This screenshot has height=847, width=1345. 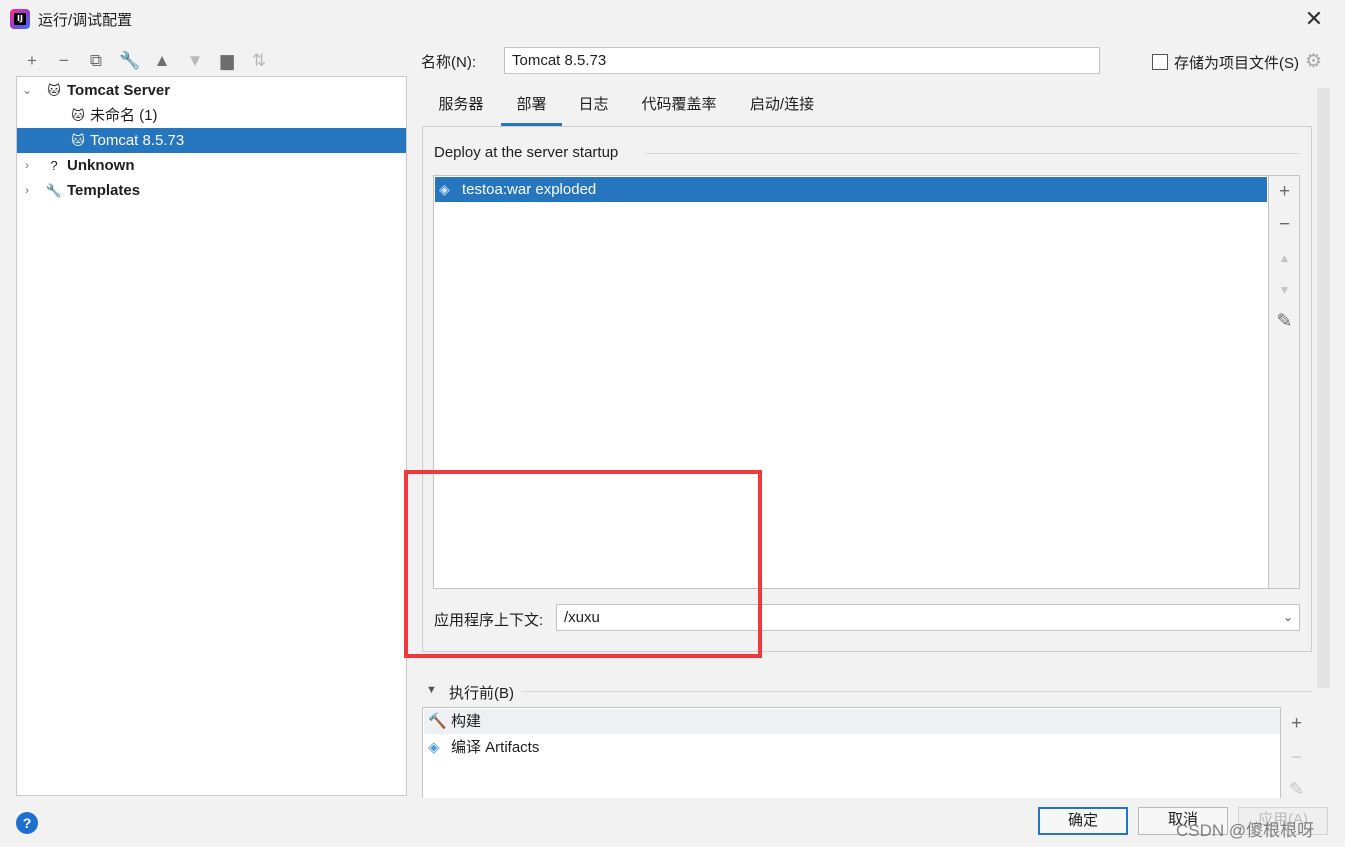 What do you see at coordinates (448, 62) in the screenshot?
I see `name-label: 名称(N):` at bounding box center [448, 62].